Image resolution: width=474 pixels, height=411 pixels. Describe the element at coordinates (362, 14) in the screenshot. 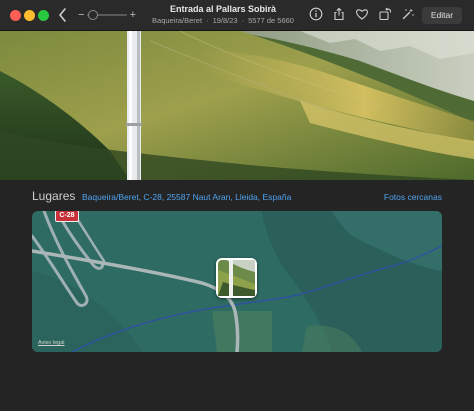

I see `heart-icon` at that location.